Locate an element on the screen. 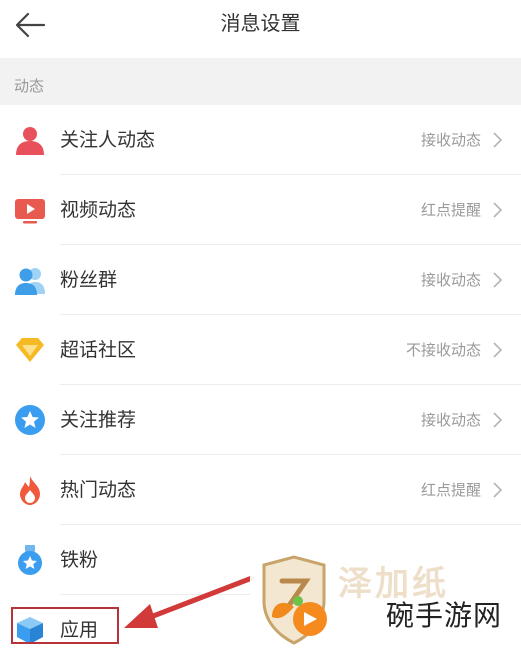 The image size is (521, 665). settings-row-follow-recommendations: 关注推荐 接收动态 is located at coordinates (260, 420).